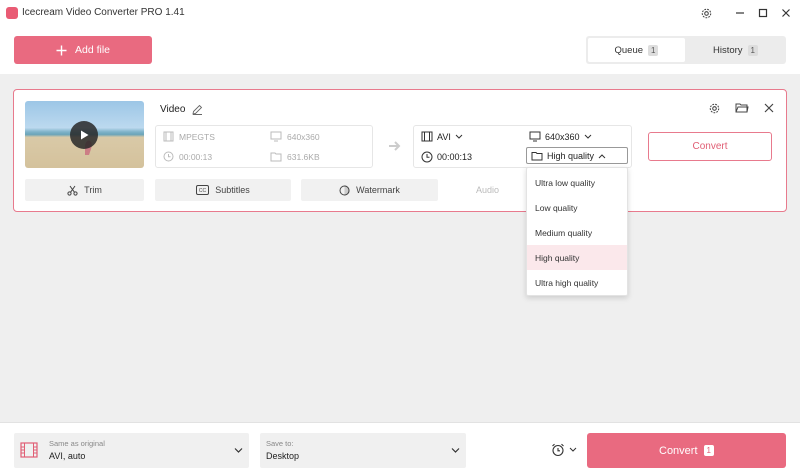  What do you see at coordinates (67, 456) in the screenshot?
I see `profile-value: AVI, auto` at bounding box center [67, 456].